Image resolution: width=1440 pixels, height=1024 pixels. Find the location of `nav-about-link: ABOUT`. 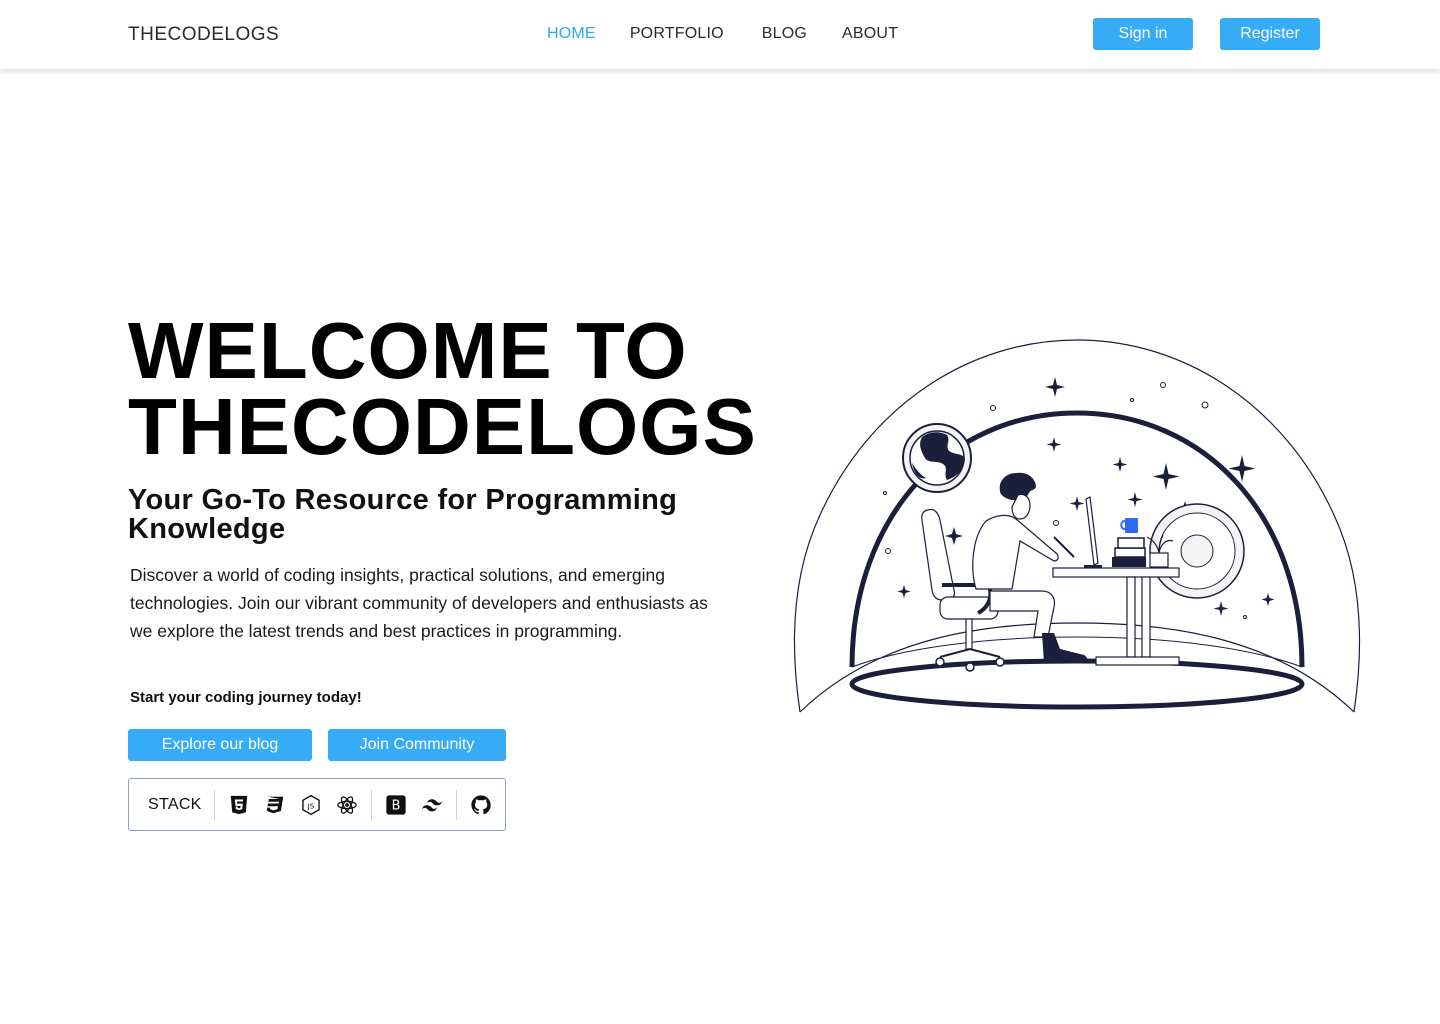

nav-about-link: ABOUT is located at coordinates (870, 34).